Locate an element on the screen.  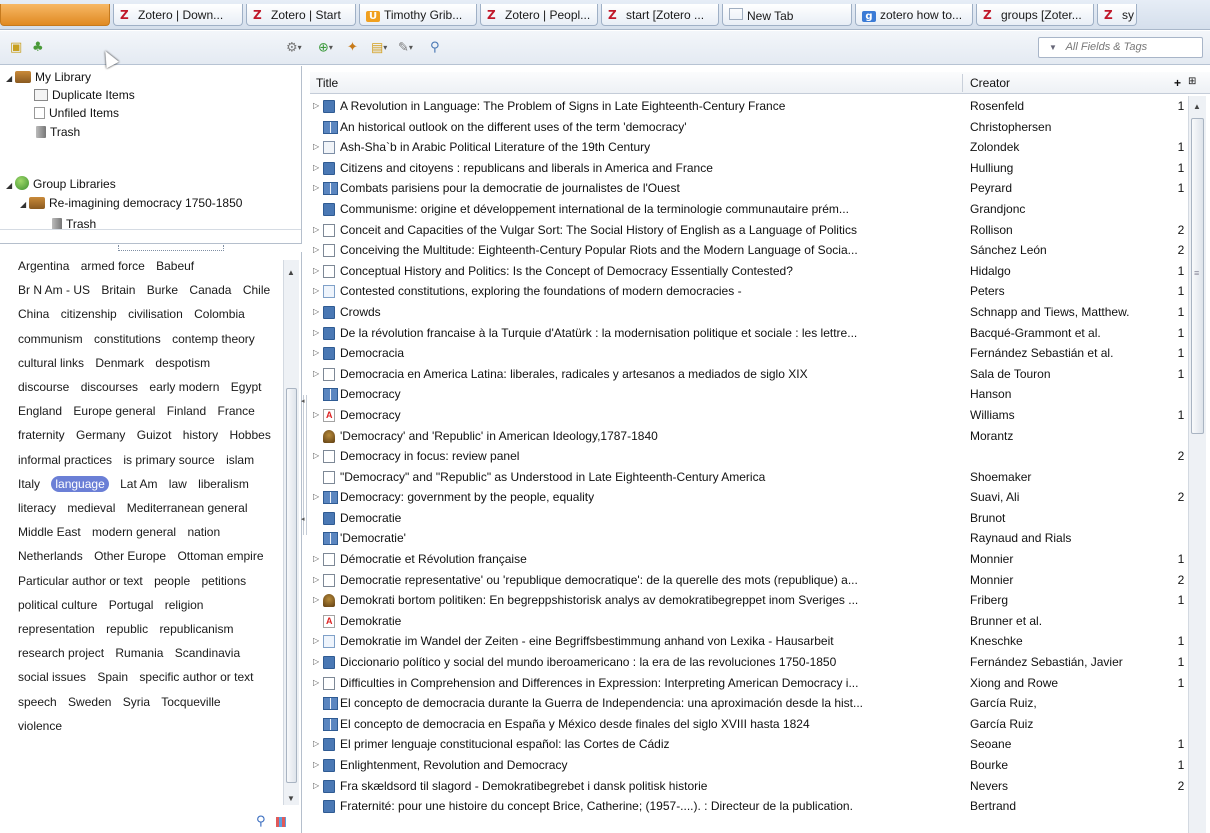
tag-scrollbar: ▲ ▼ is located at coordinates (291, 532).